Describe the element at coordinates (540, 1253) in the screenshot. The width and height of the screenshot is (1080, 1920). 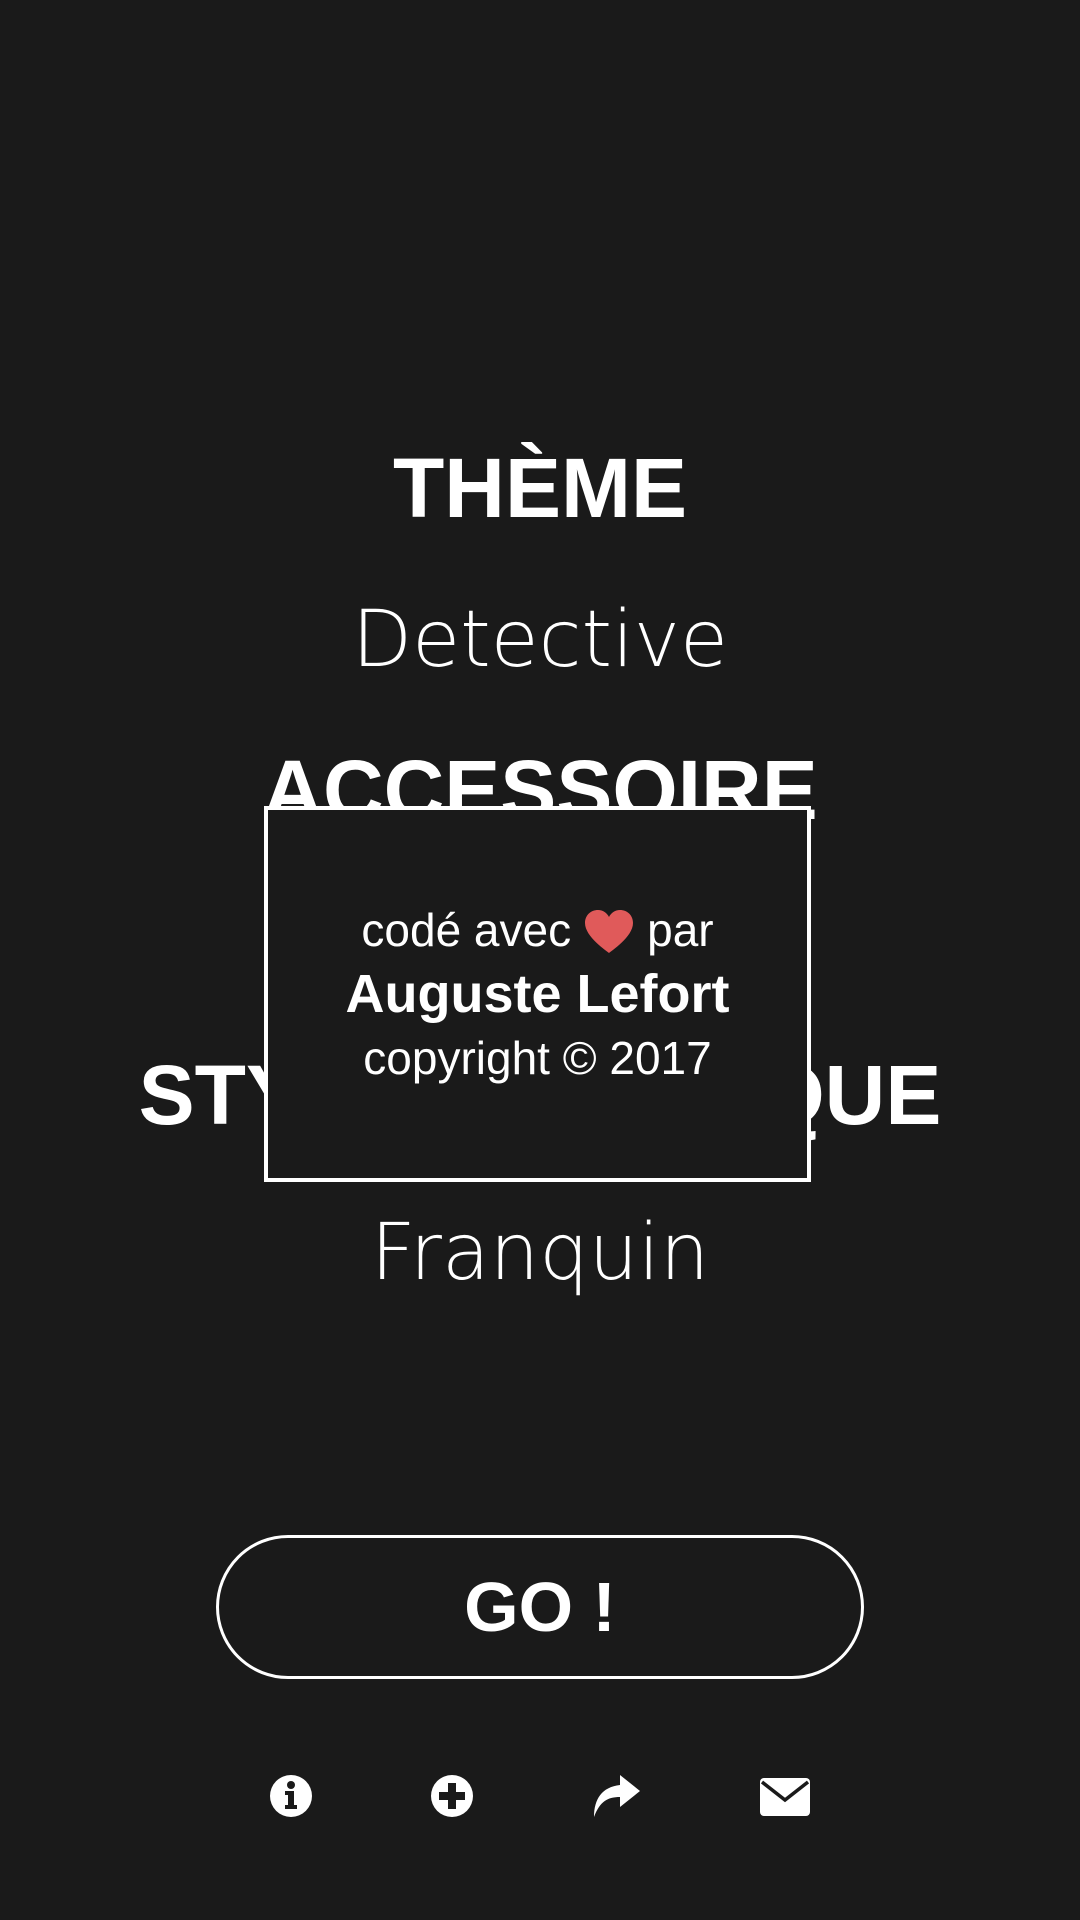
I see `style-value: Franquin` at that location.